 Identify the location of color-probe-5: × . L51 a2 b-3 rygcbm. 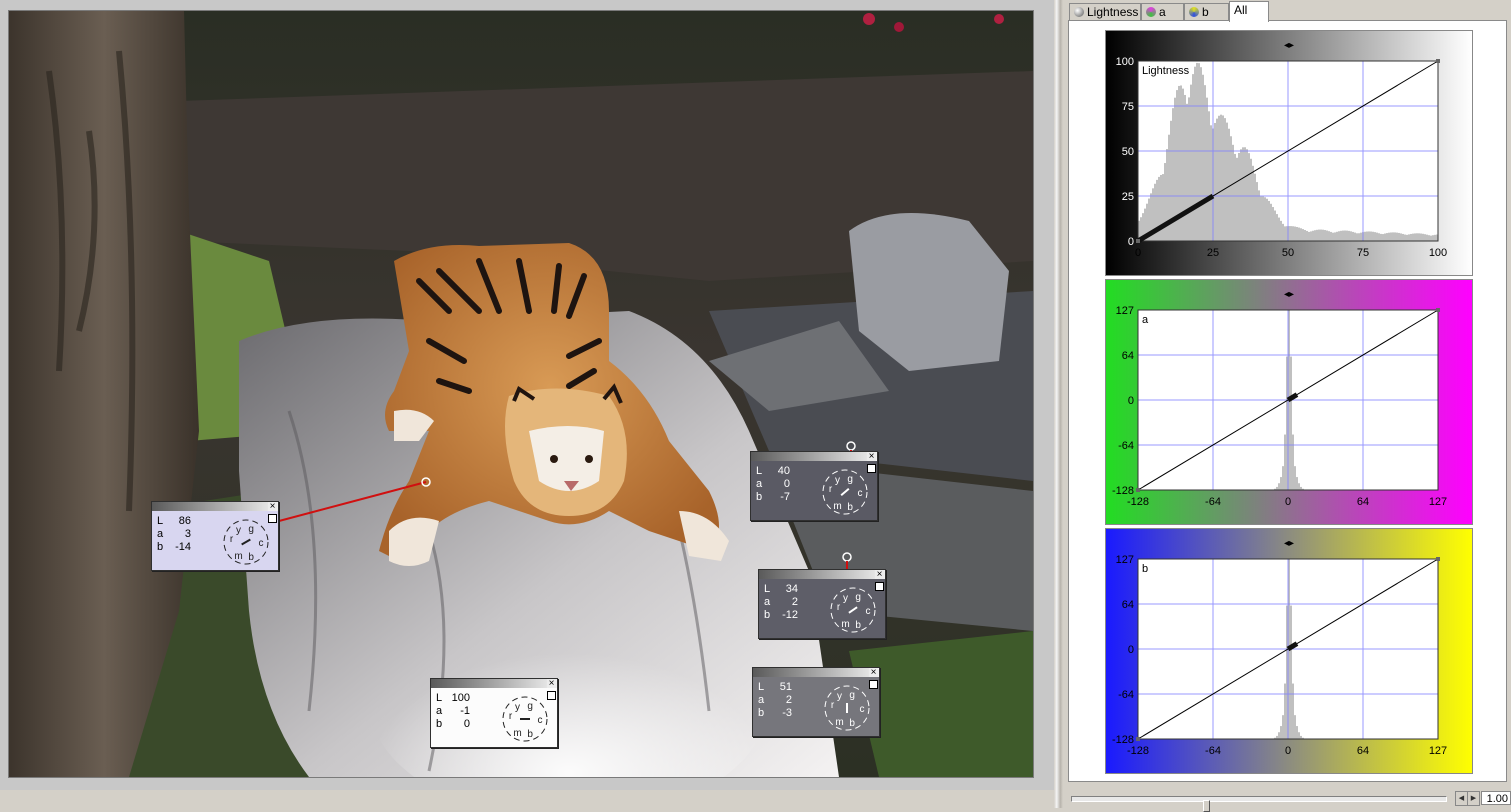
(816, 702).